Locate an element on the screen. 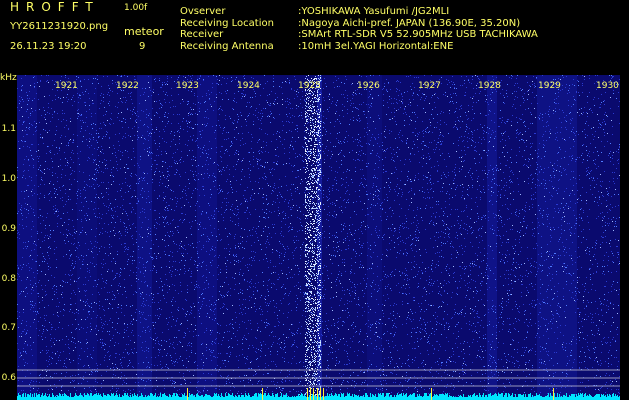 Image resolution: width=629 pixels, height=400 pixels. timestamp: 26.11.23 19:20 is located at coordinates (48, 46).